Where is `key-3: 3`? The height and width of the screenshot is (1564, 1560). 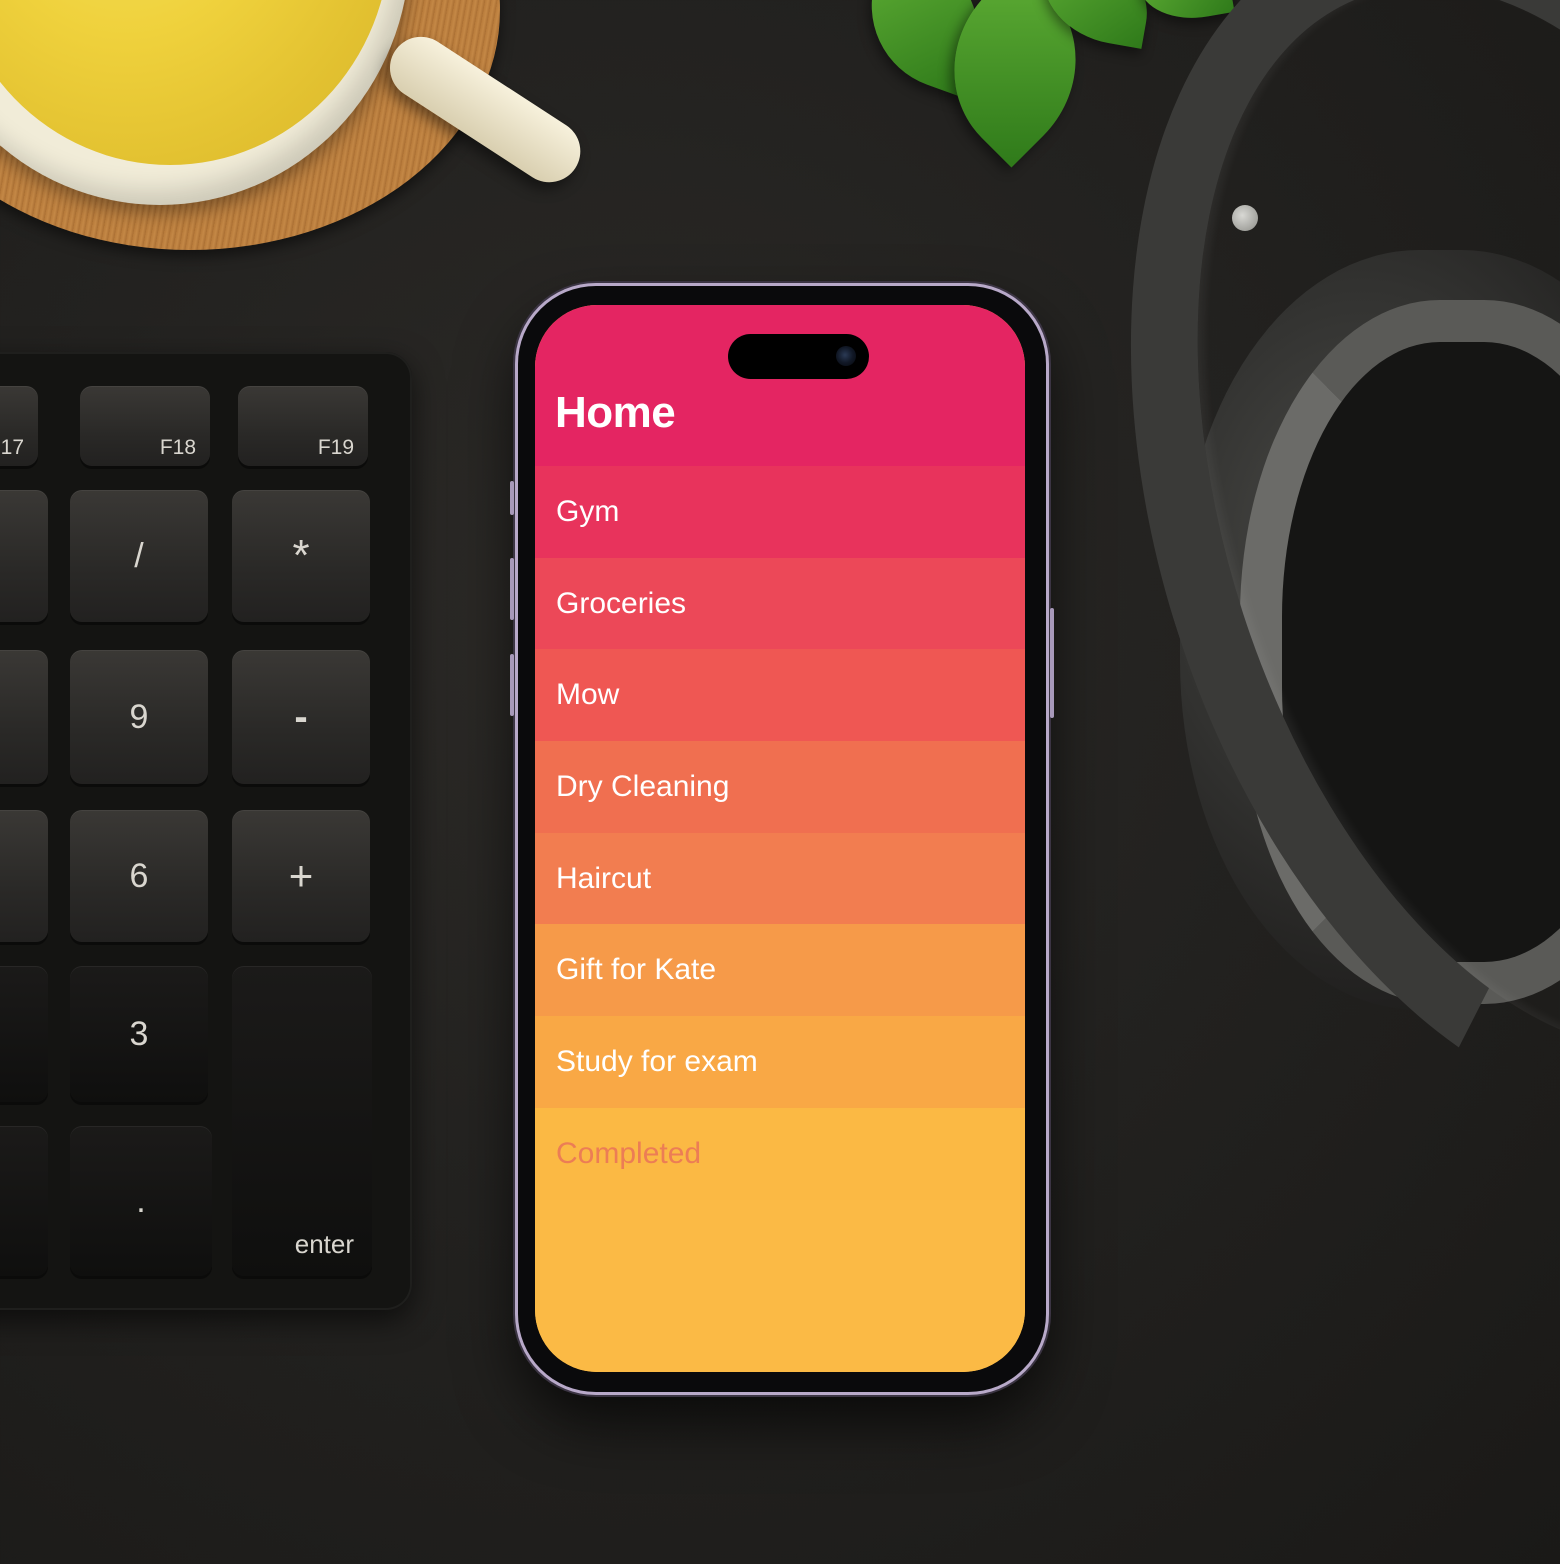 key-3: 3 is located at coordinates (139, 1034).